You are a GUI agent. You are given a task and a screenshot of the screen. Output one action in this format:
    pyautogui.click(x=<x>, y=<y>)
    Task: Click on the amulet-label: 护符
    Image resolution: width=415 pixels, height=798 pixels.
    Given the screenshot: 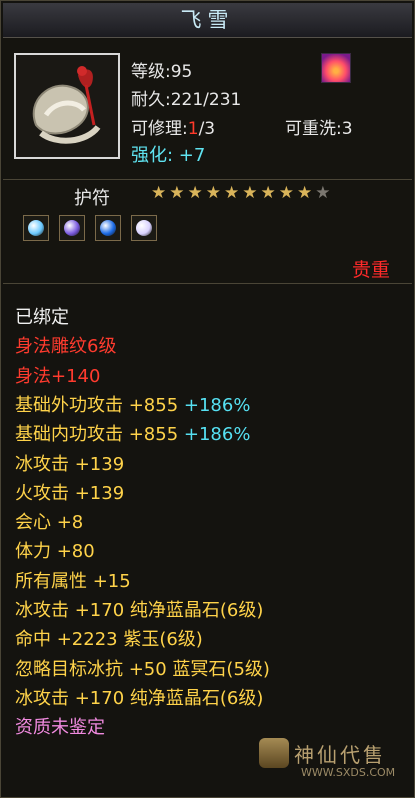 What is the action you would take?
    pyautogui.click(x=92, y=198)
    